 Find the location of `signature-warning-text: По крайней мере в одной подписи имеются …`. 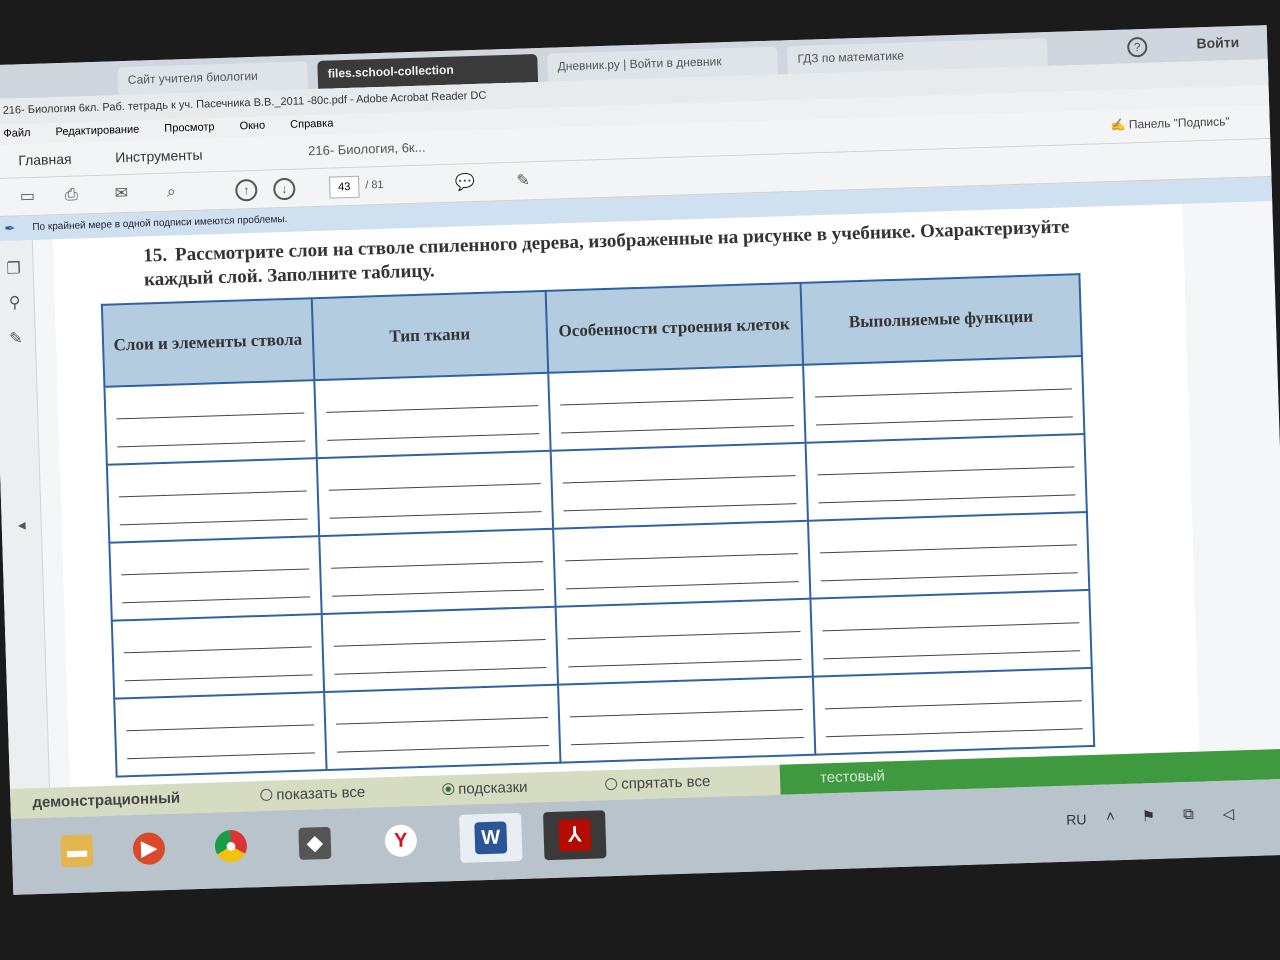

signature-warning-text: По крайней мере в одной подписи имеются … is located at coordinates (160, 223).